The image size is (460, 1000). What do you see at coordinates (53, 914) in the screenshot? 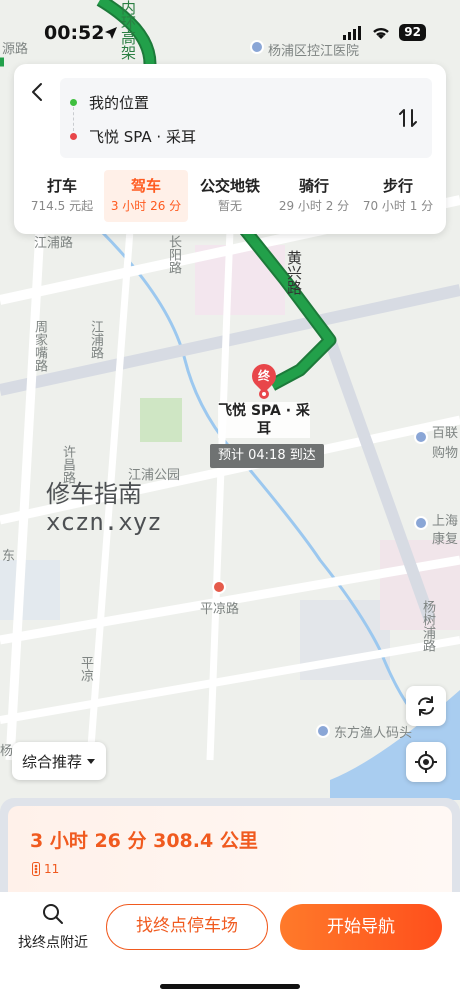
I see `search-icon` at bounding box center [53, 914].